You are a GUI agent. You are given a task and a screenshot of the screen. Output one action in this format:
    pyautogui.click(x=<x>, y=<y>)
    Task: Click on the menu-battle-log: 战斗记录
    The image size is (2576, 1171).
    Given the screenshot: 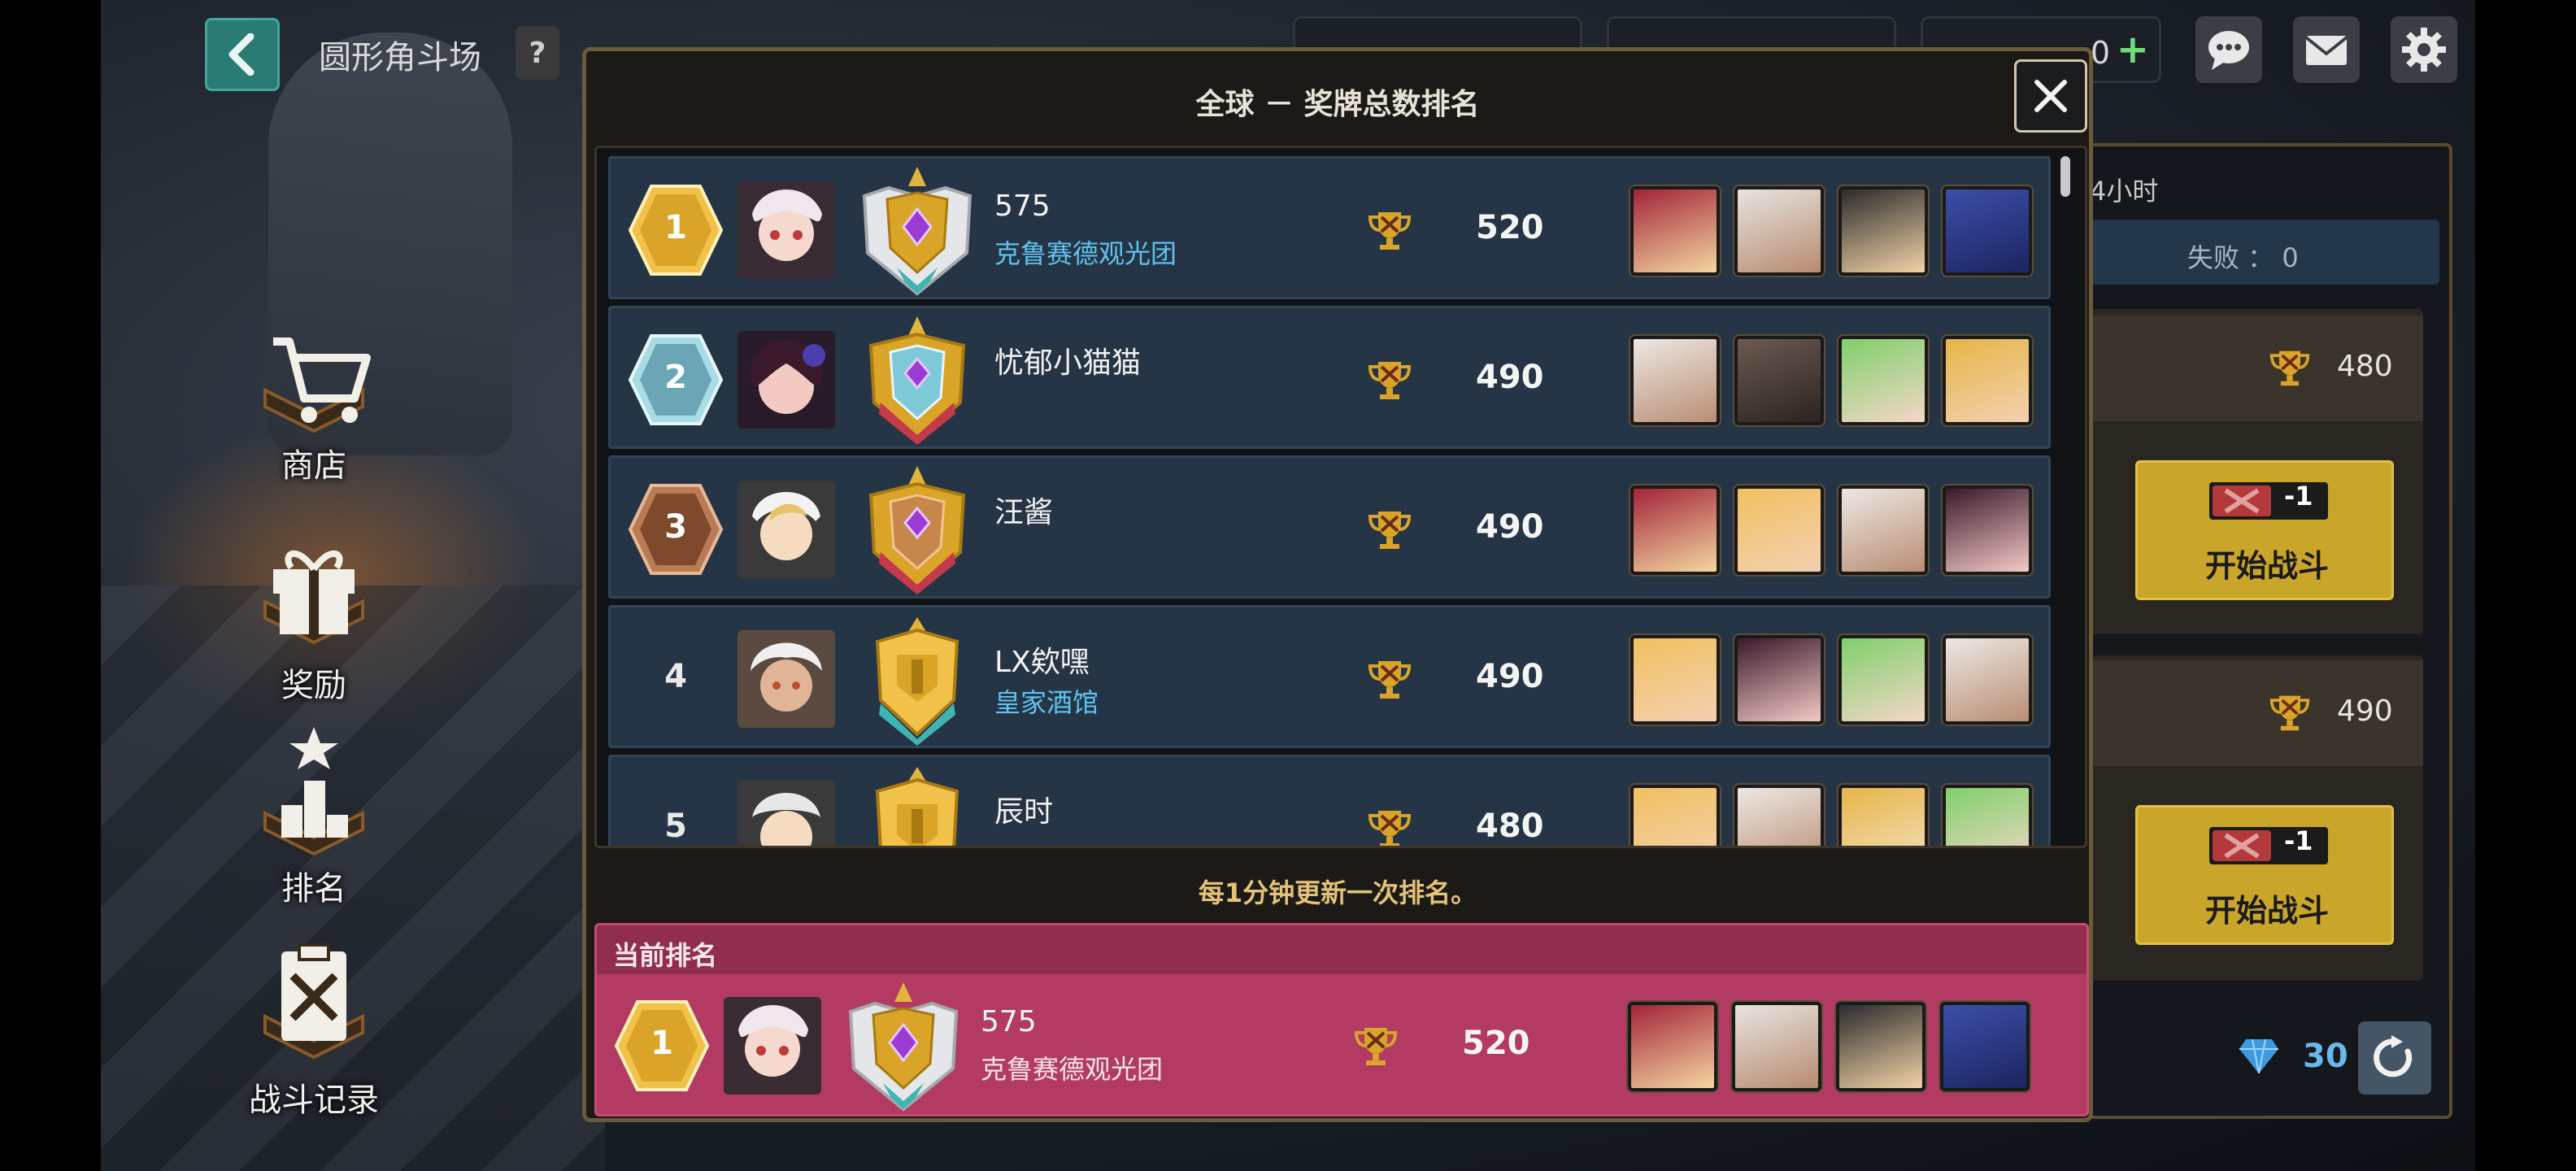 What is the action you would take?
    pyautogui.click(x=314, y=1028)
    